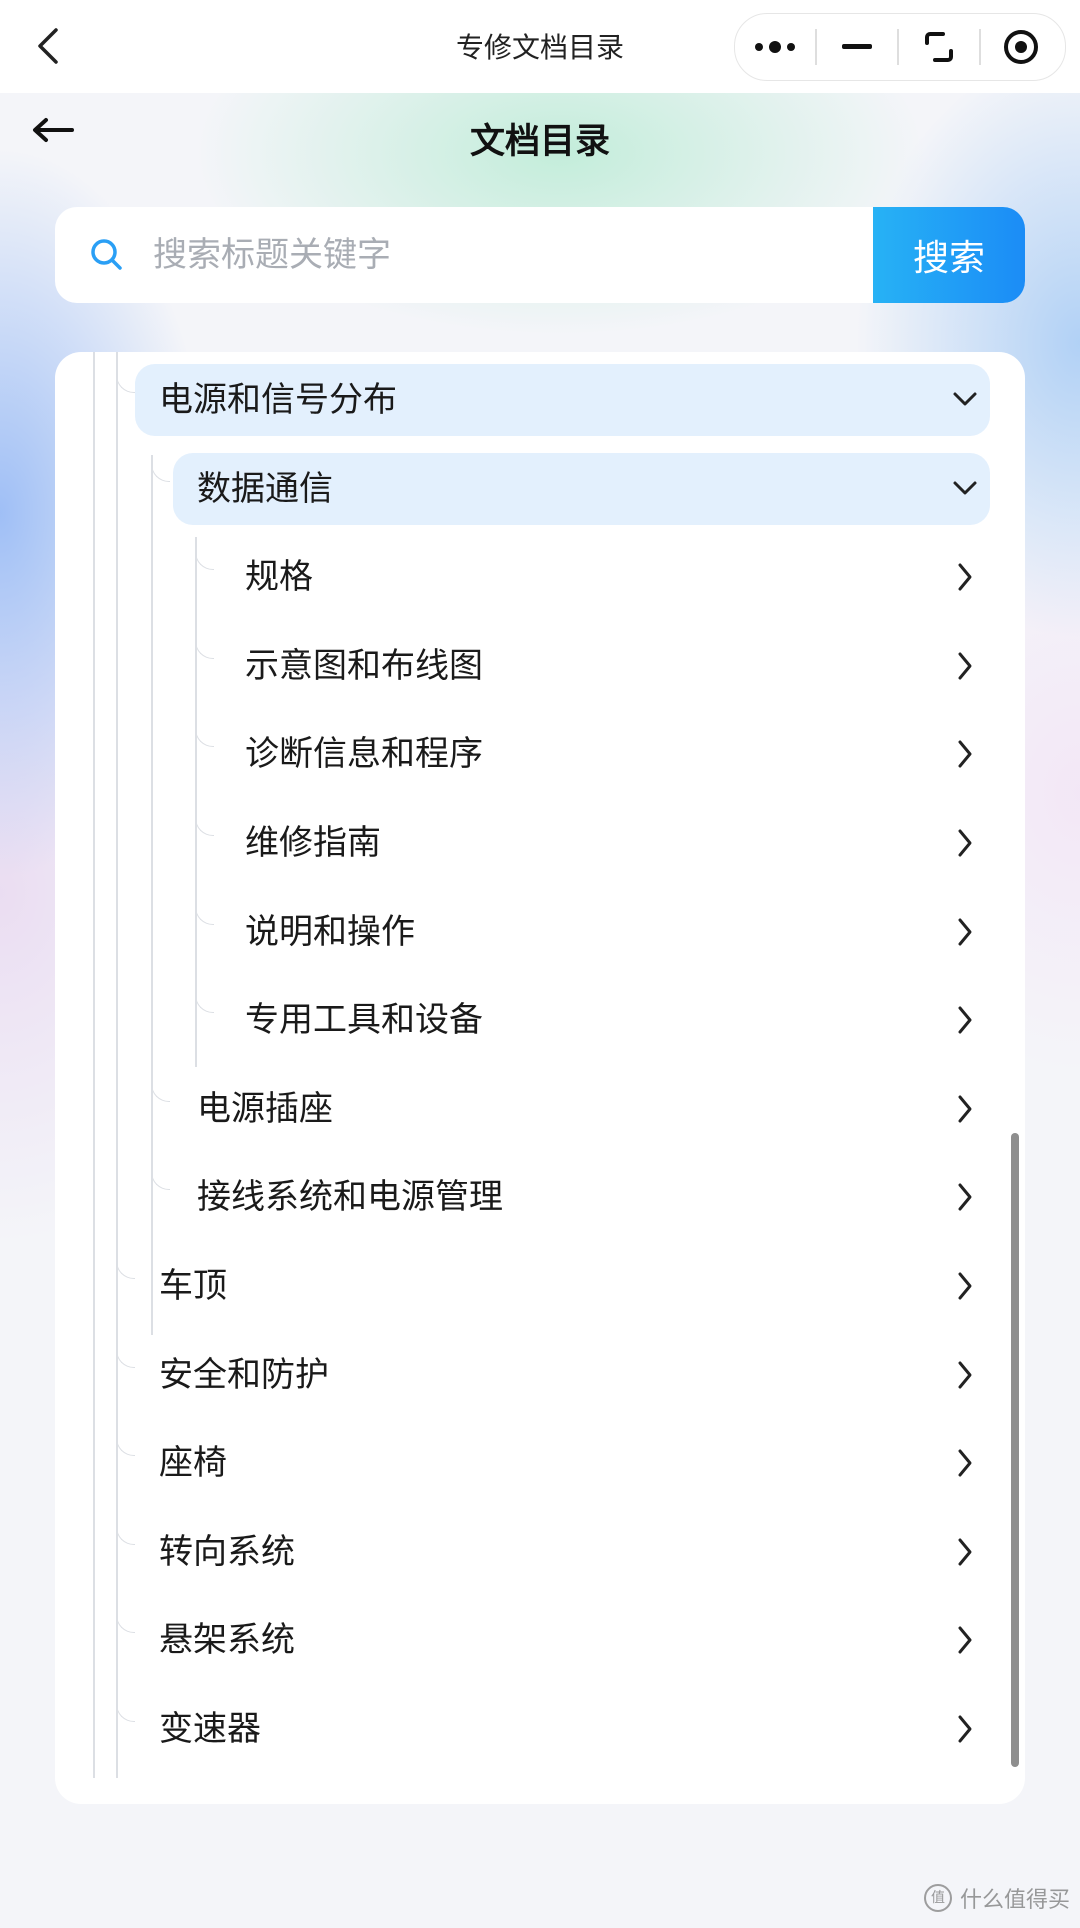  Describe the element at coordinates (265, 1108) in the screenshot. I see `tree-item-label: 电源插座` at that location.